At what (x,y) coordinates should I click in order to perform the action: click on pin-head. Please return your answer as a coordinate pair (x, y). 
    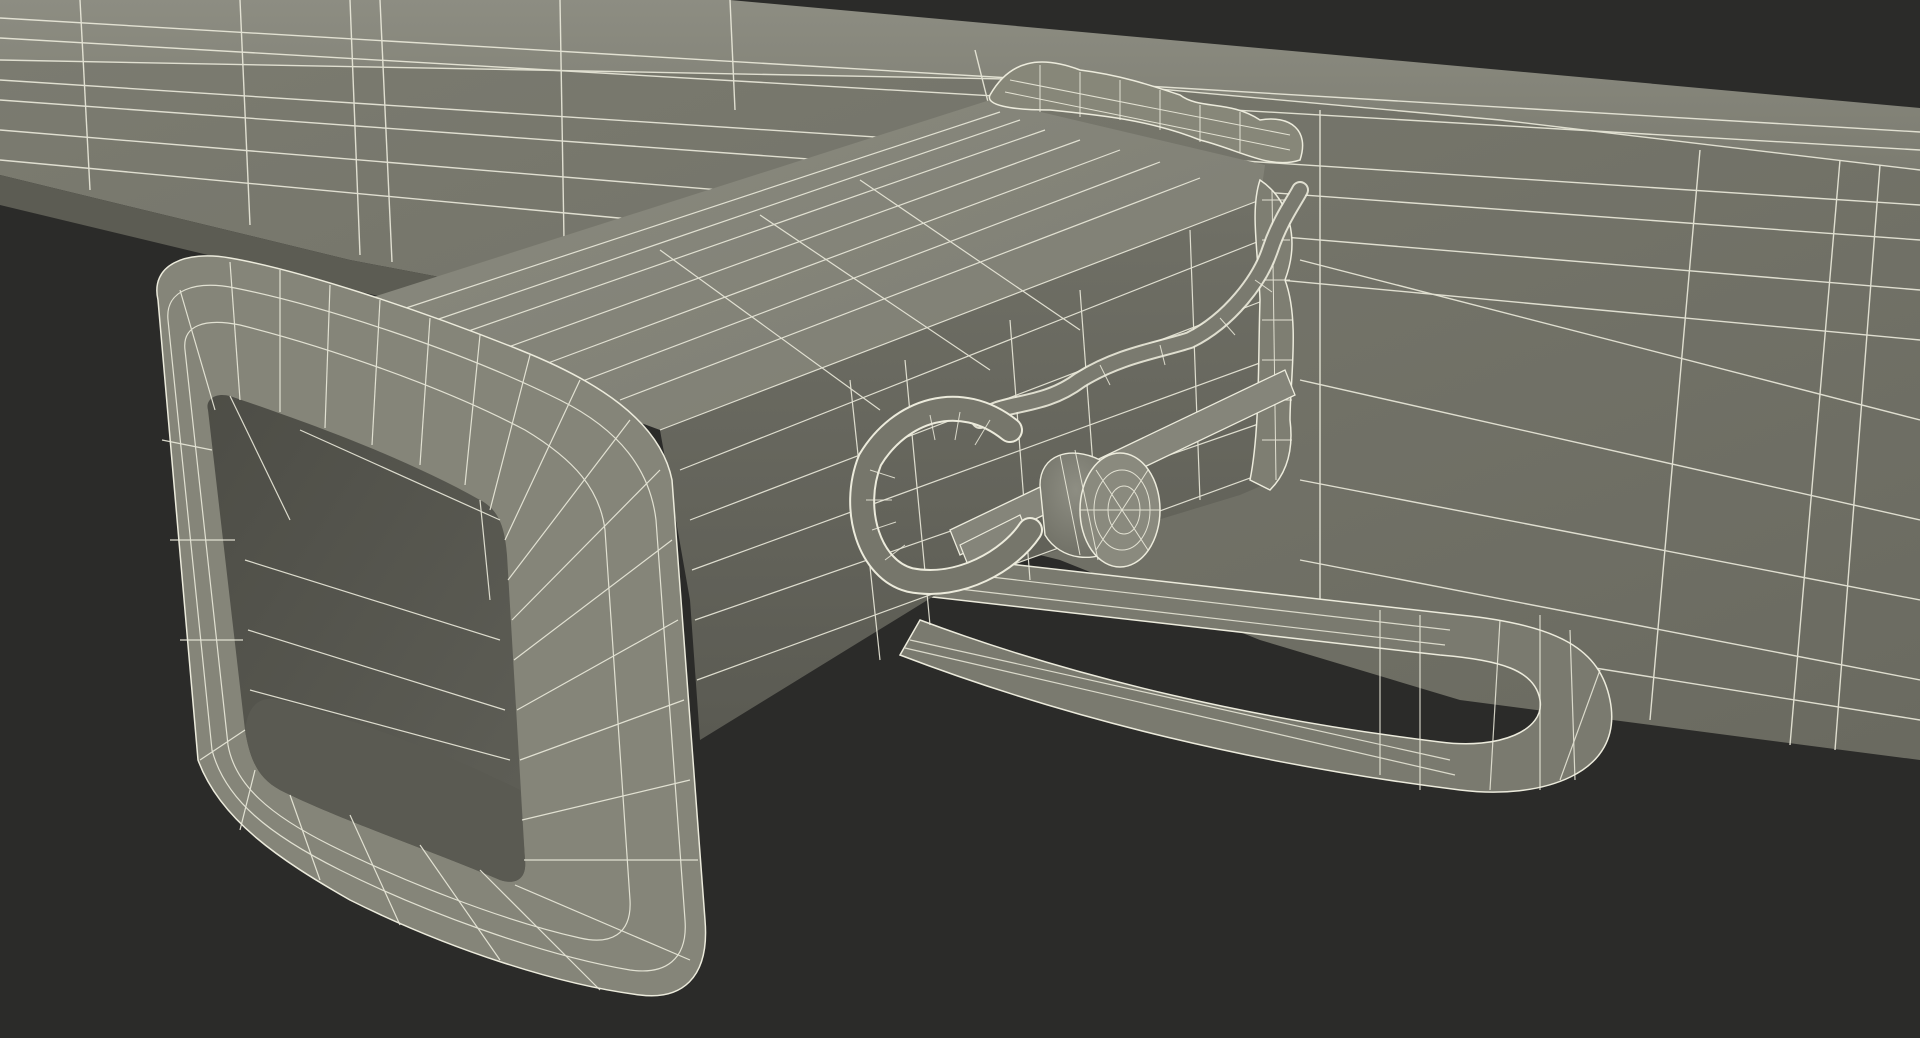
    Looking at the image, I should click on (1100, 508).